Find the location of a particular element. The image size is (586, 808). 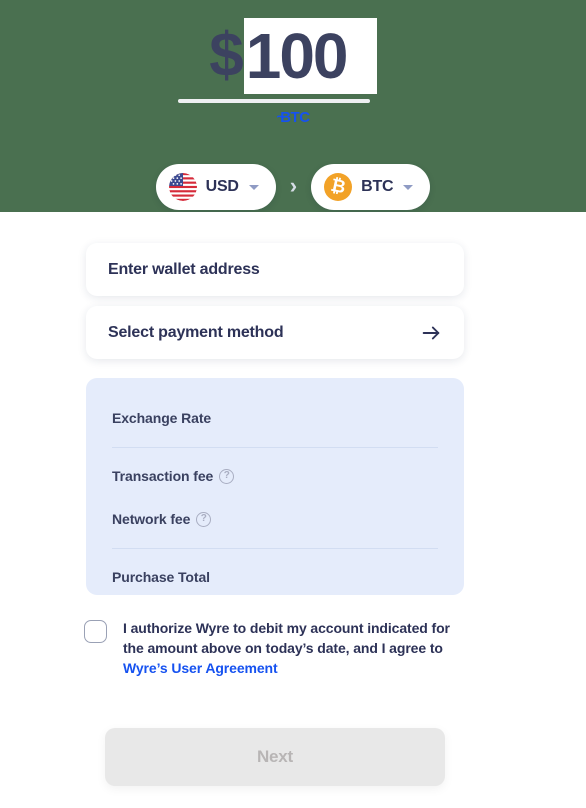

transaction-fee-text: Transaction fee is located at coordinates (163, 476).